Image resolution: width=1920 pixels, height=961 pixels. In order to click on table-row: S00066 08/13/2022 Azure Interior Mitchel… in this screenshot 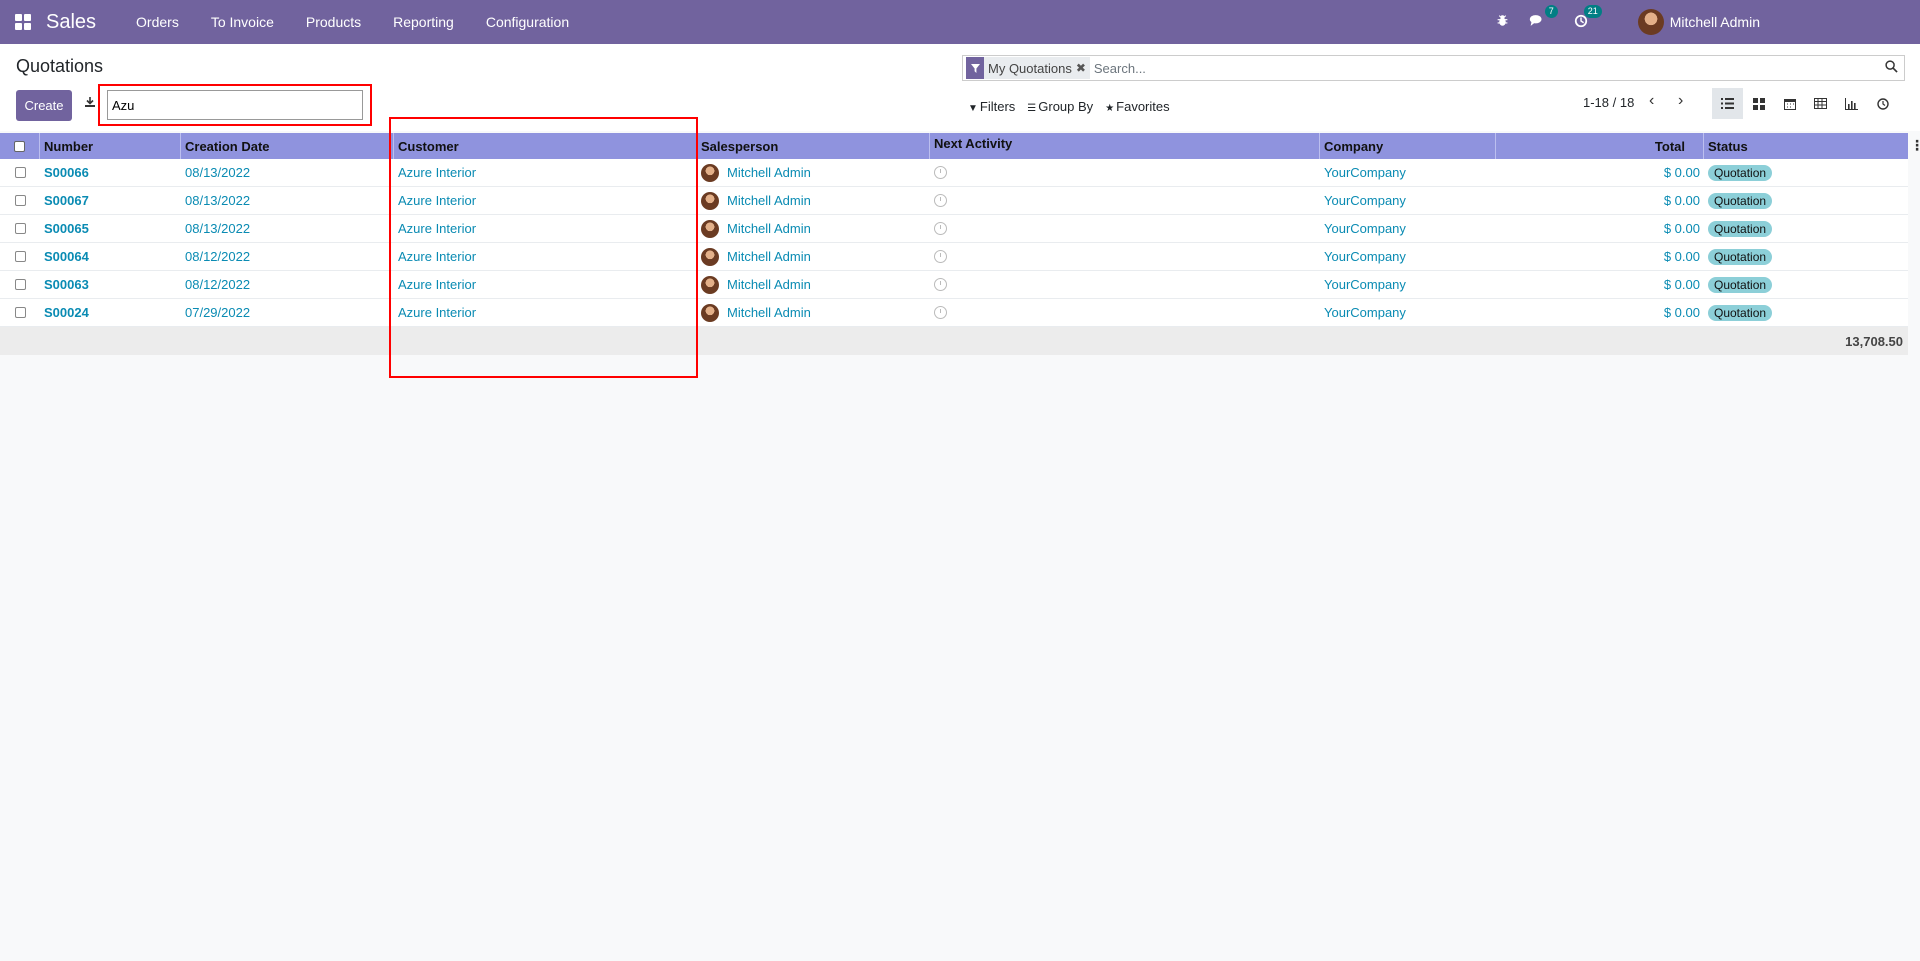, I will do `click(954, 173)`.